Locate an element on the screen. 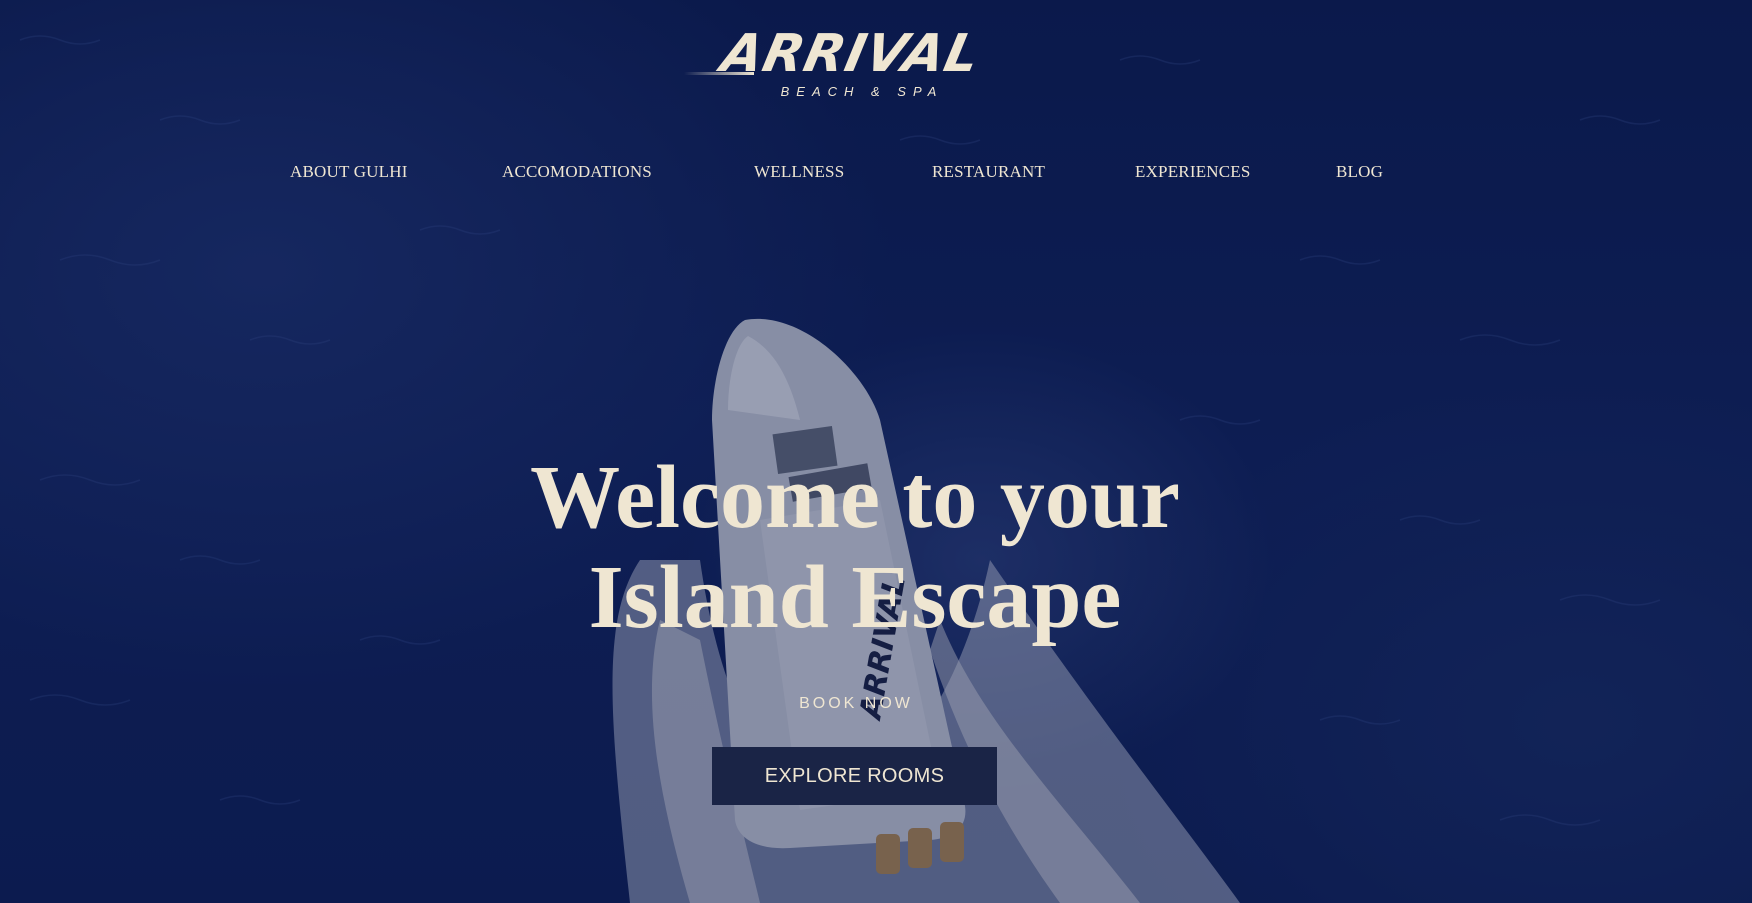  hero-headline-line1: Welcome to your is located at coordinates (855, 497).